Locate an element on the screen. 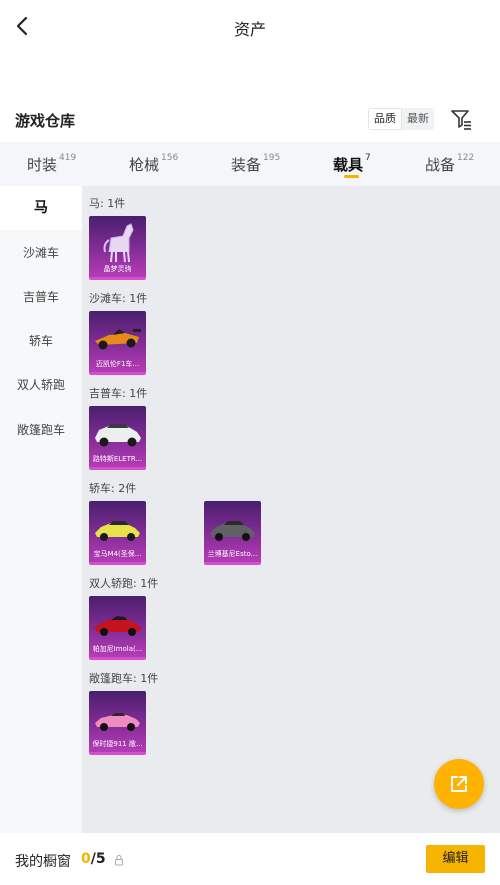 Image resolution: width=500 pixels, height=885 pixels. sidebar-item-coupe: 双人轿跑 is located at coordinates (41, 385).